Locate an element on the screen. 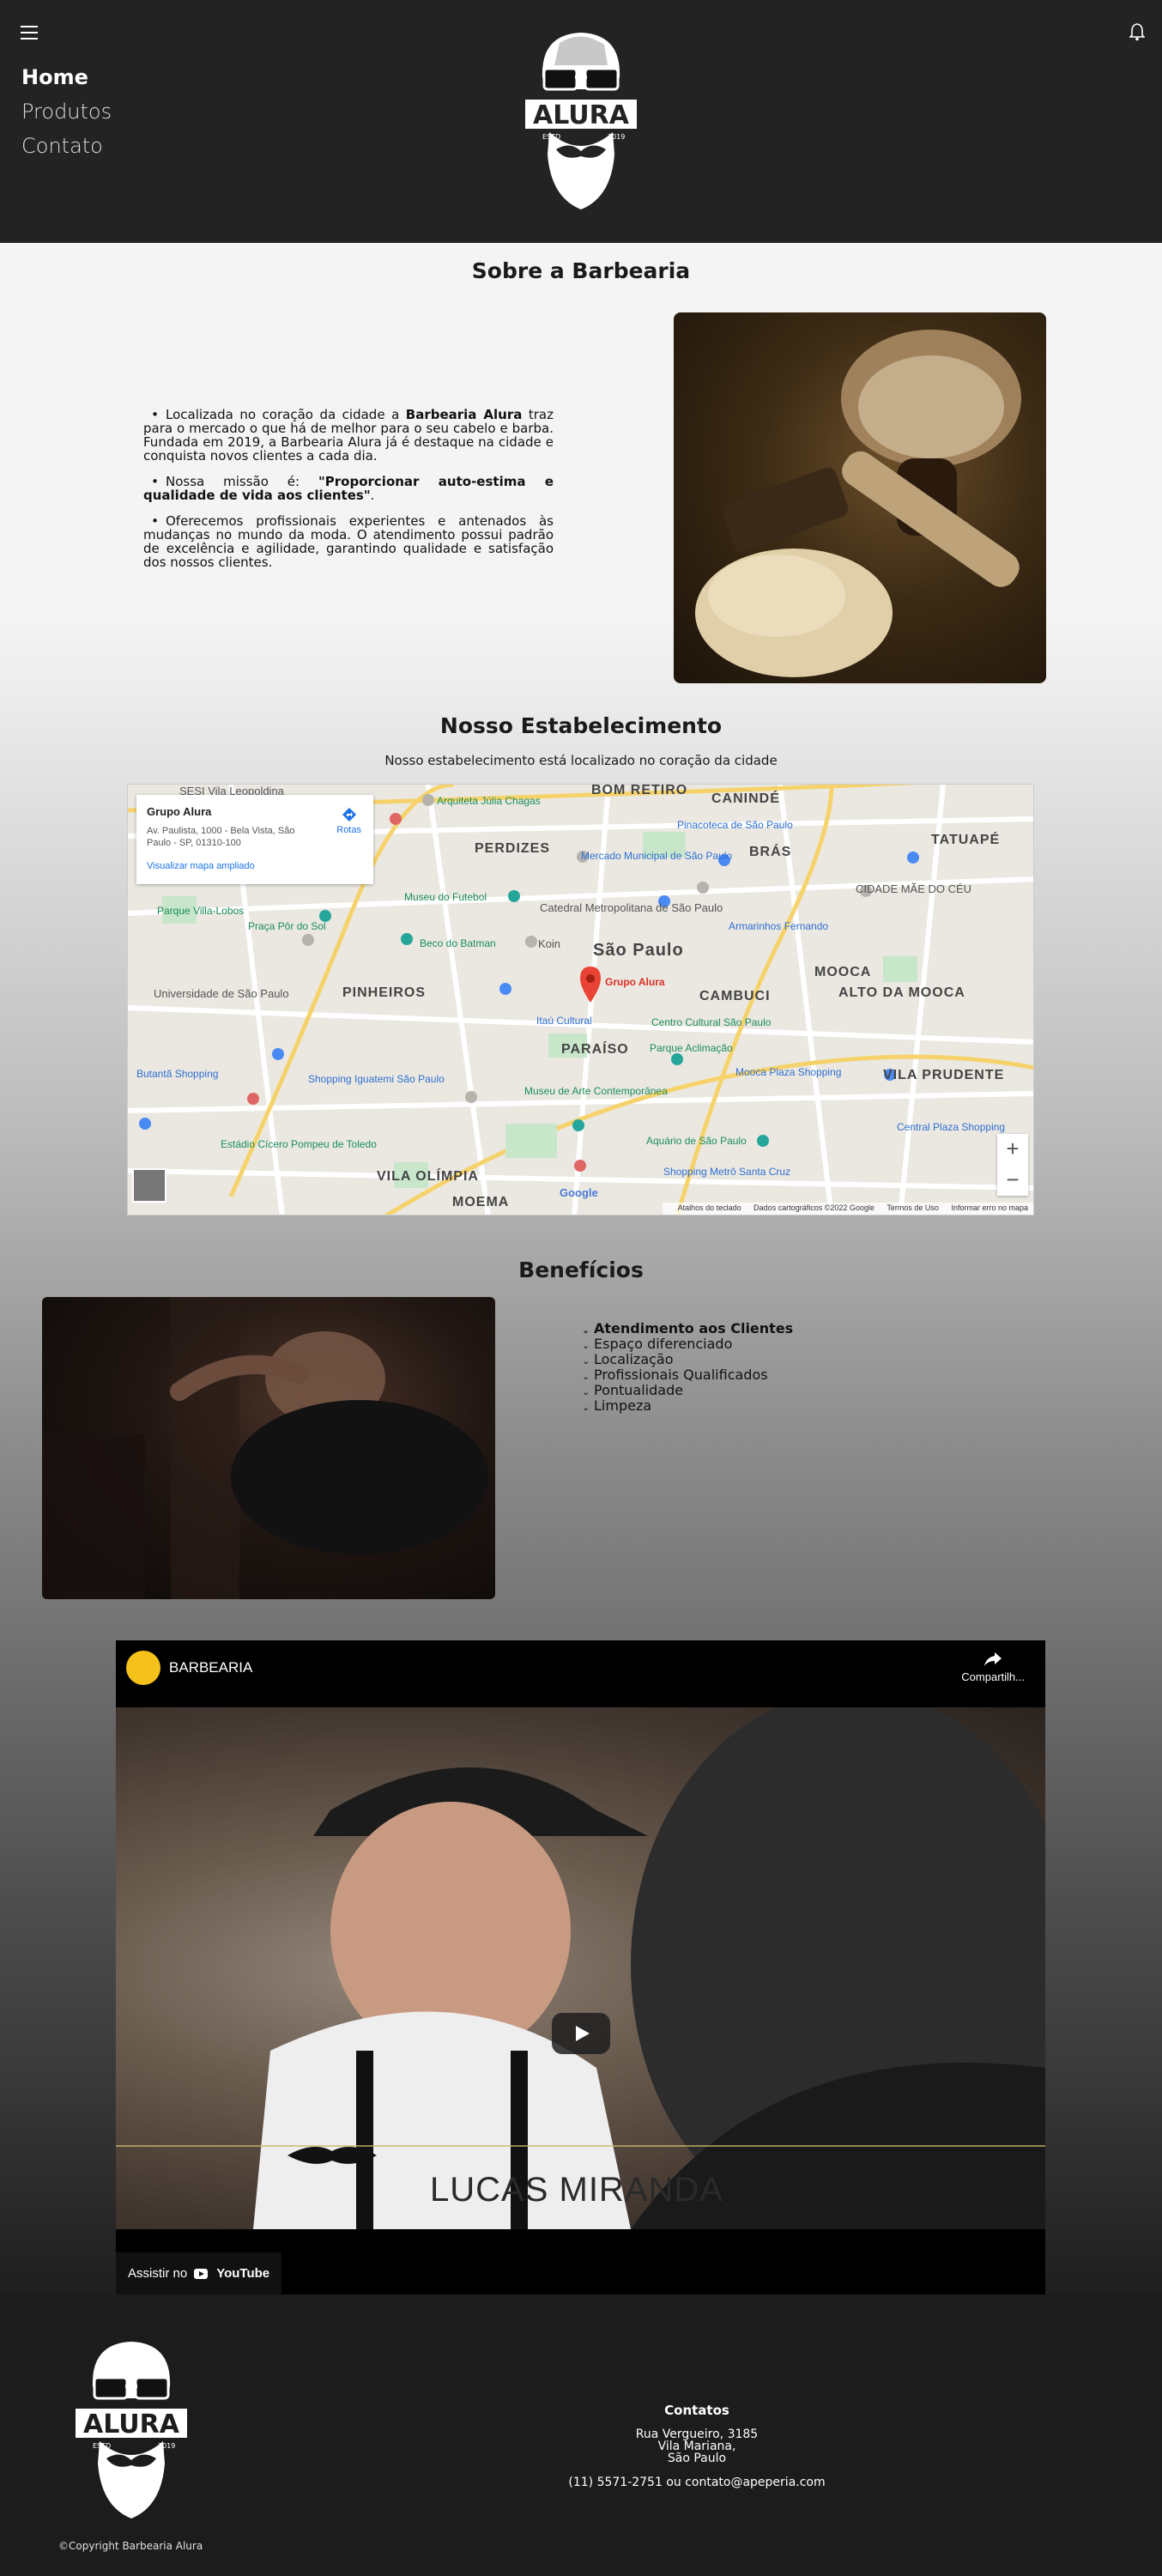  share-icon is located at coordinates (993, 1659).